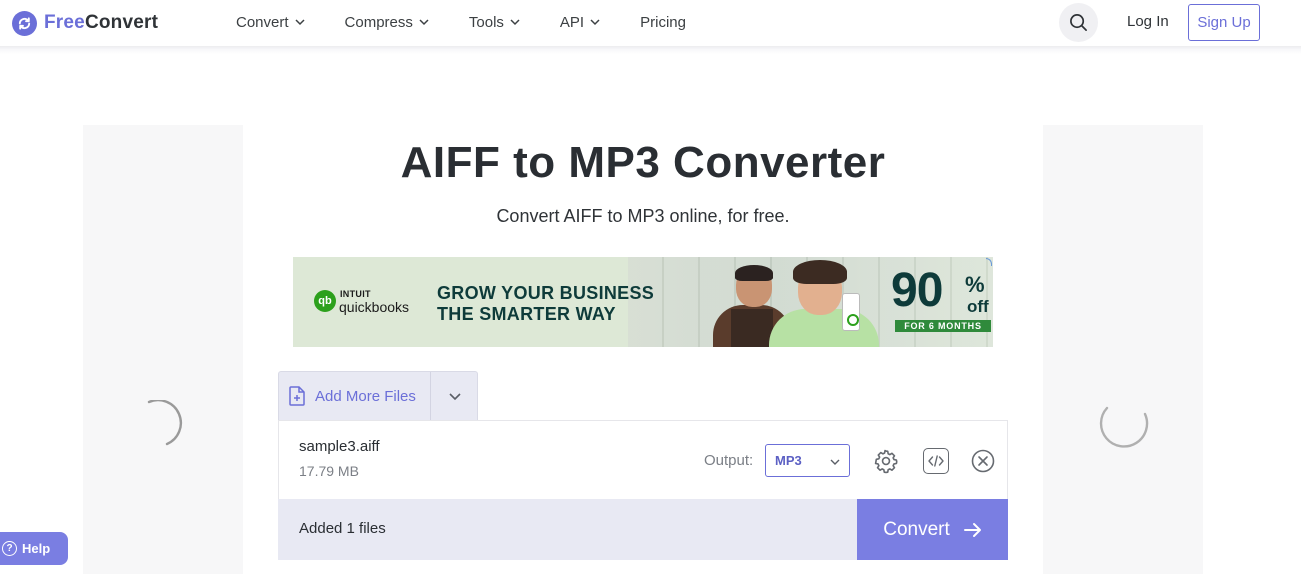  I want to click on nav-compress: Compress, so click(387, 22).